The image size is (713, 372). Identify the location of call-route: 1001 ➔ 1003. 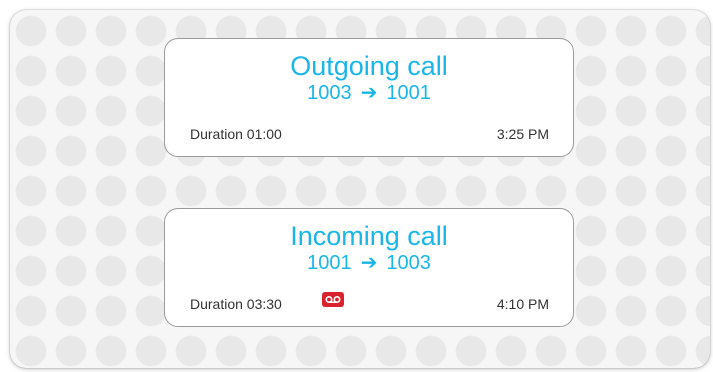
(369, 263).